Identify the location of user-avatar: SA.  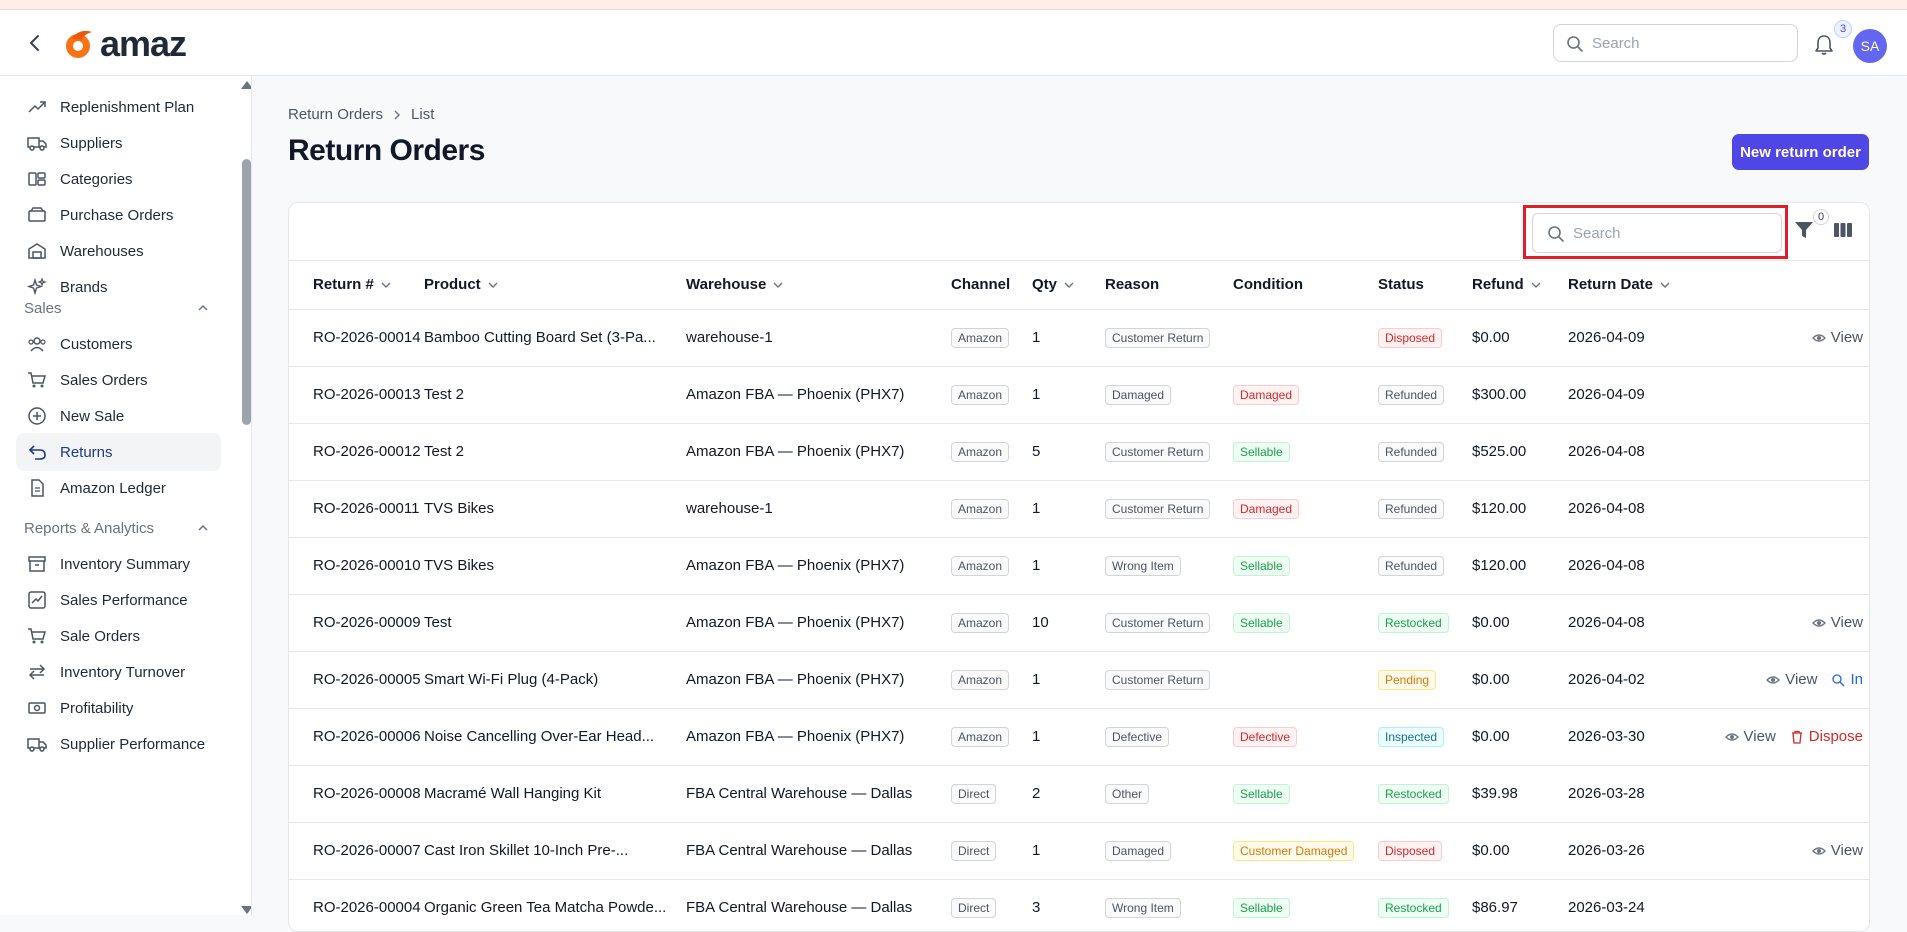
(1870, 46).